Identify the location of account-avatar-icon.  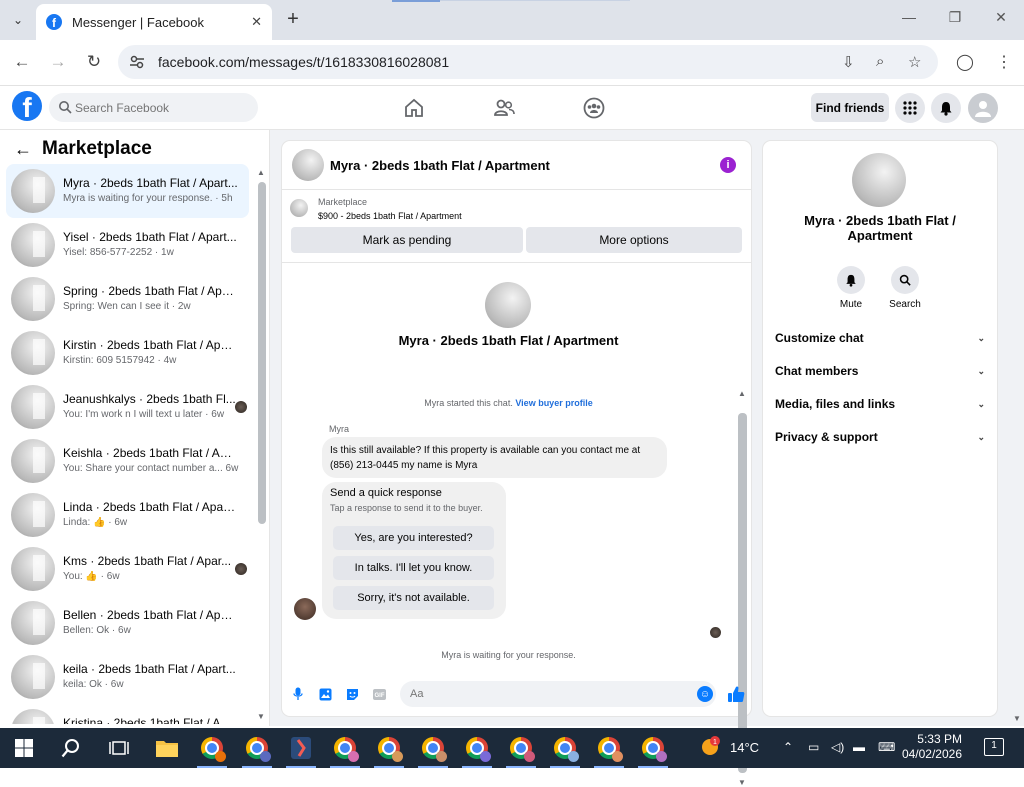
(983, 108).